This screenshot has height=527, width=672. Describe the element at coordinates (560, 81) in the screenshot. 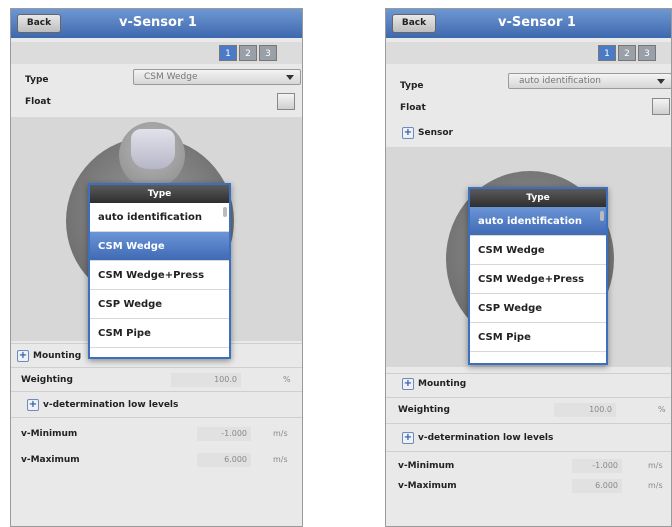

I see `type-select-value: auto identification` at that location.